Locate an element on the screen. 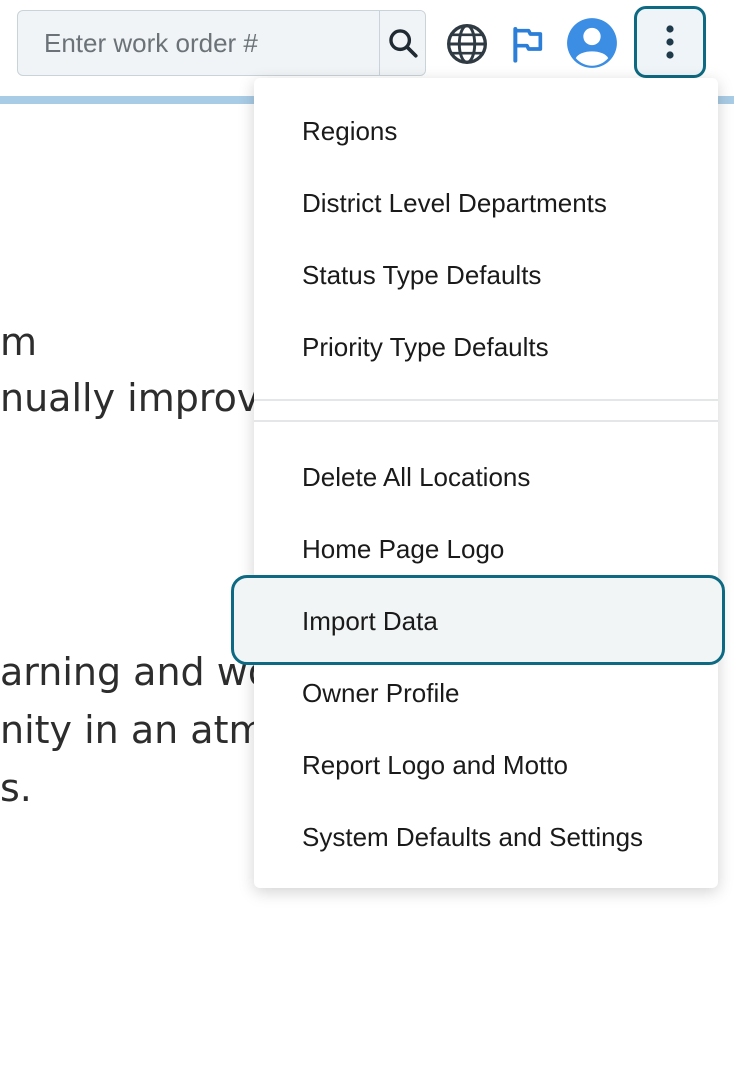 The image size is (734, 1067). menu-item-import-data: Import Data is located at coordinates (370, 621).